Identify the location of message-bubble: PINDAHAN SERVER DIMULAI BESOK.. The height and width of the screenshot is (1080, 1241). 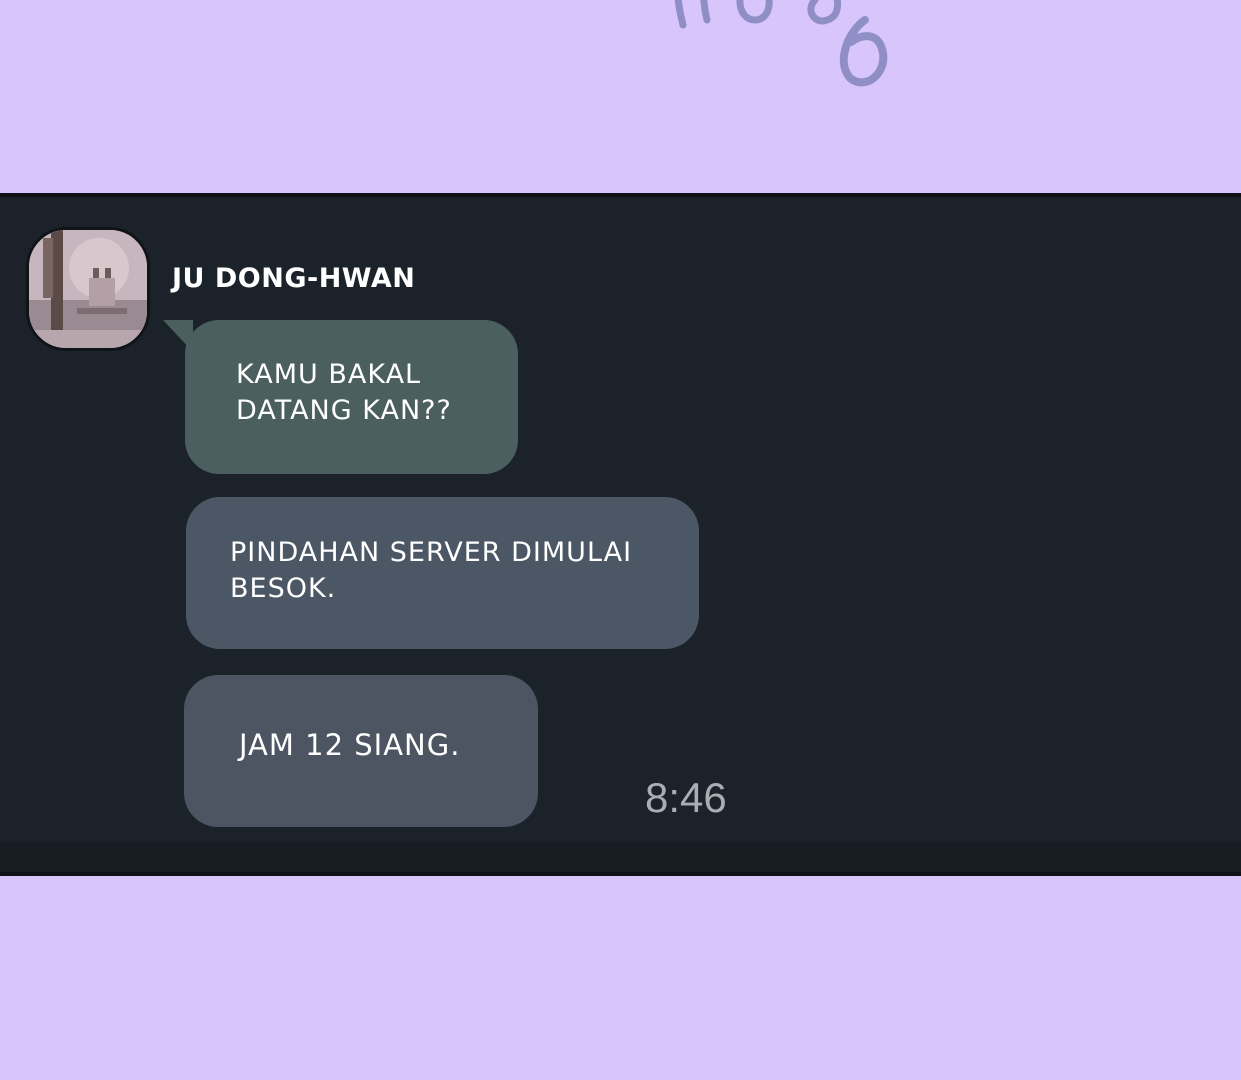
(442, 573).